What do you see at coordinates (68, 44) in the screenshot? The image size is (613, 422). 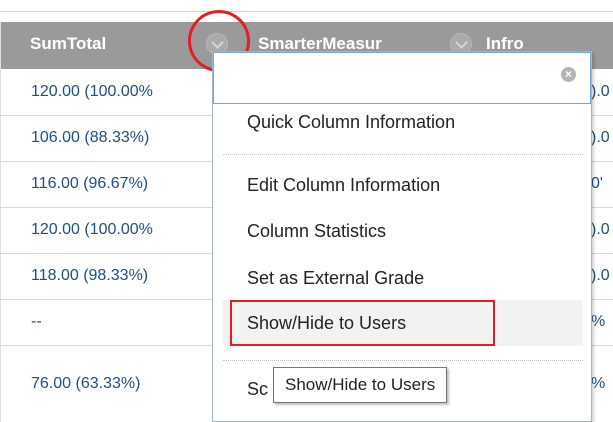 I see `column-header-sumtotal: SumTotal` at bounding box center [68, 44].